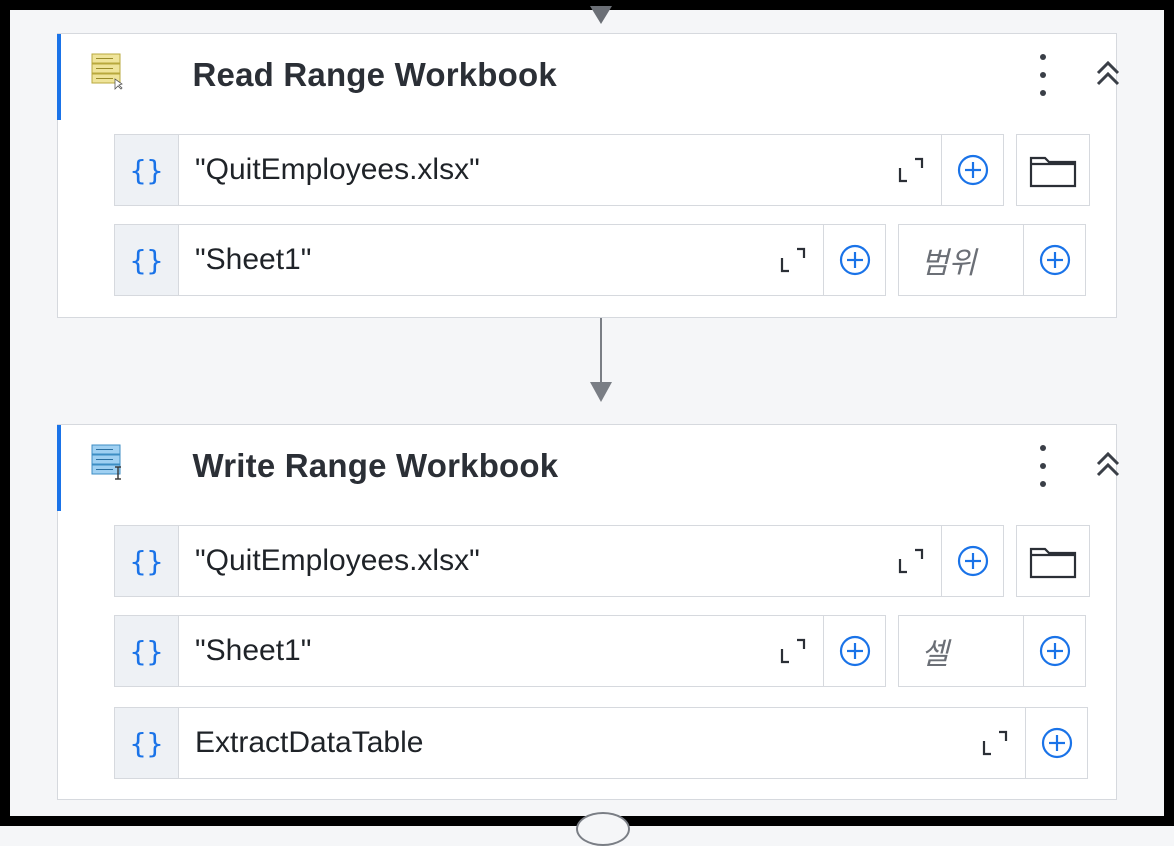 This screenshot has width=1174, height=846. I want to click on range-placeholder: 범위, so click(961, 260).